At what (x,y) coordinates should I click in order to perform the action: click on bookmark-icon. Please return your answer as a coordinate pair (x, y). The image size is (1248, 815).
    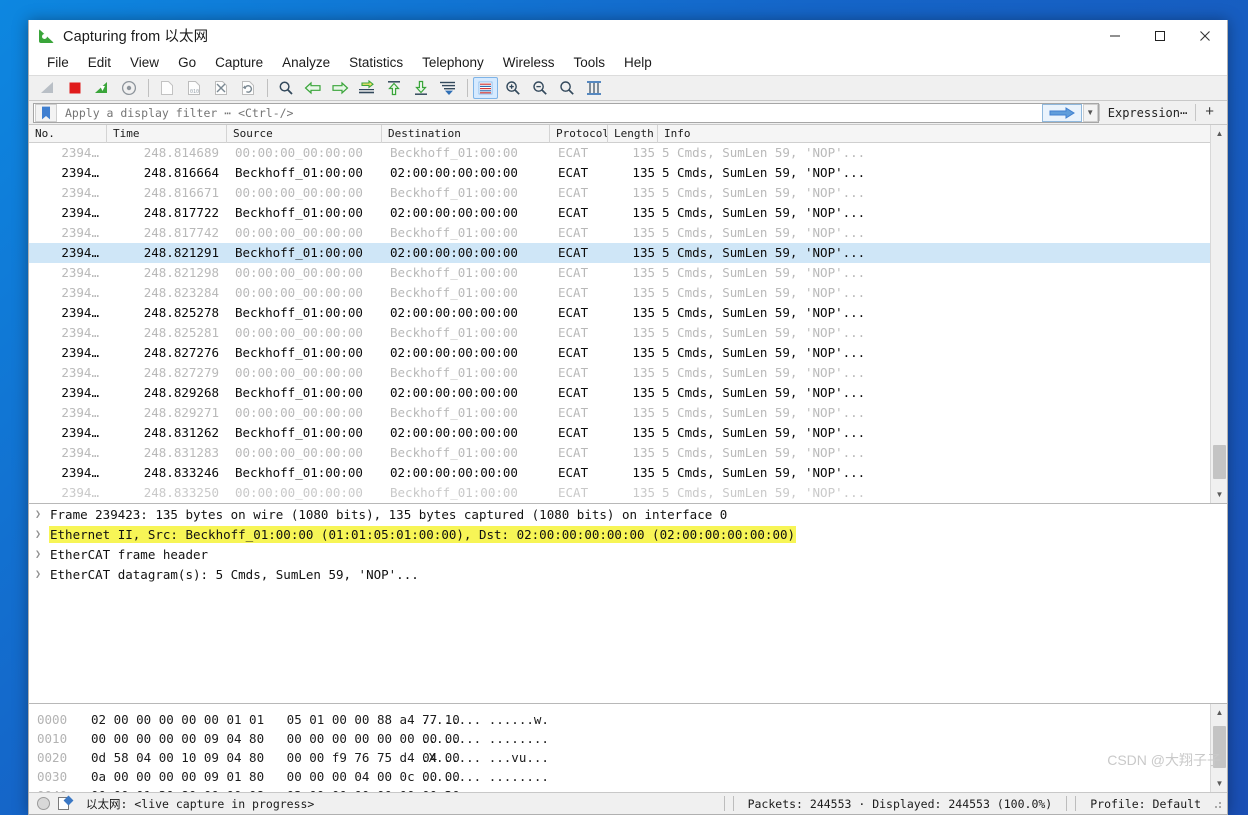
    Looking at the image, I should click on (46, 112).